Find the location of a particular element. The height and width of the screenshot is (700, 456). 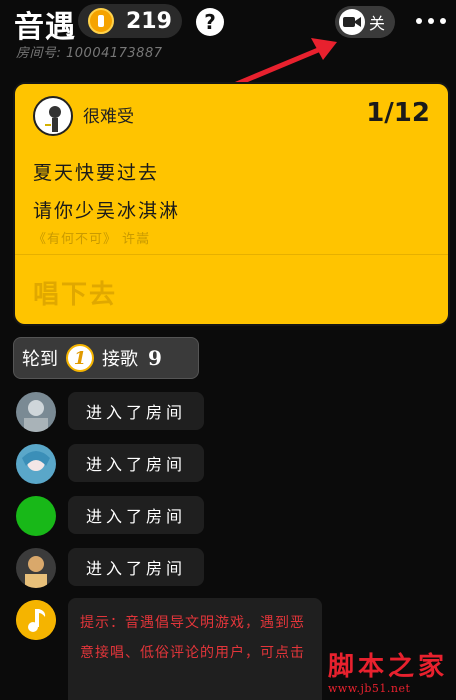

system-tip: 提示：音遇倡导文明游戏，遇到恶意接唱、低俗评论的用户，可点击 is located at coordinates (195, 649).